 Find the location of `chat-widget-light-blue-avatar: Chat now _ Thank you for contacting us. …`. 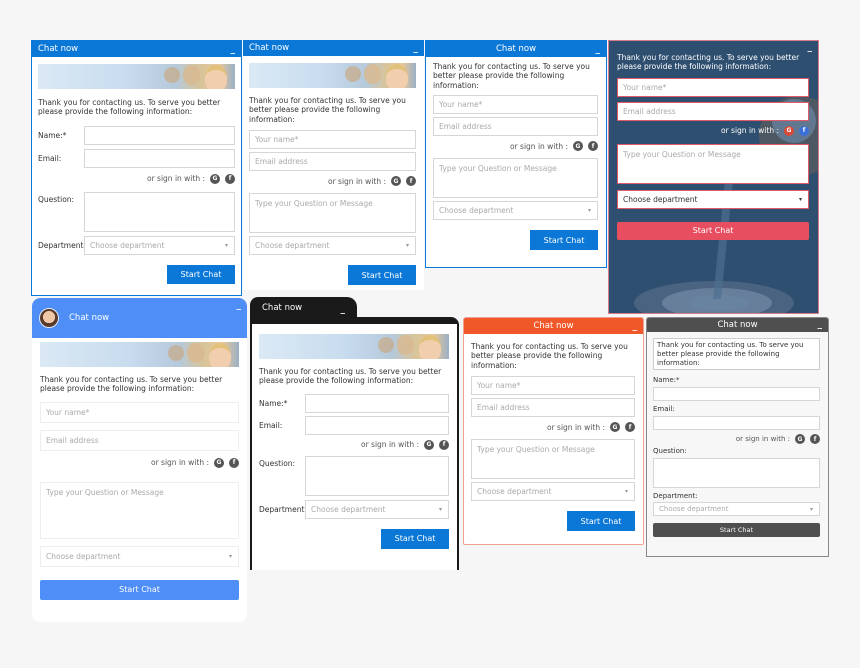

chat-widget-light-blue-avatar: Chat now _ Thank you for contacting us. … is located at coordinates (139, 460).